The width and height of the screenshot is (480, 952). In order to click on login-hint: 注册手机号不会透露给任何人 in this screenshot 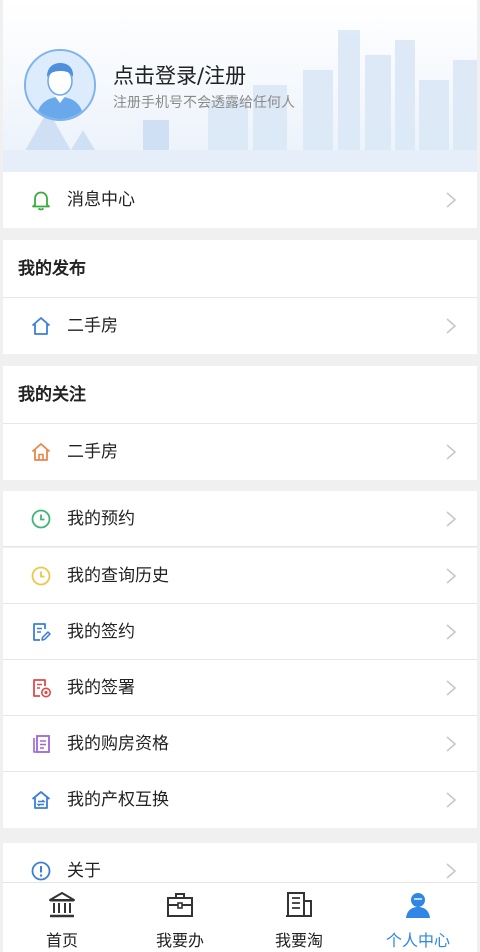, I will do `click(204, 103)`.